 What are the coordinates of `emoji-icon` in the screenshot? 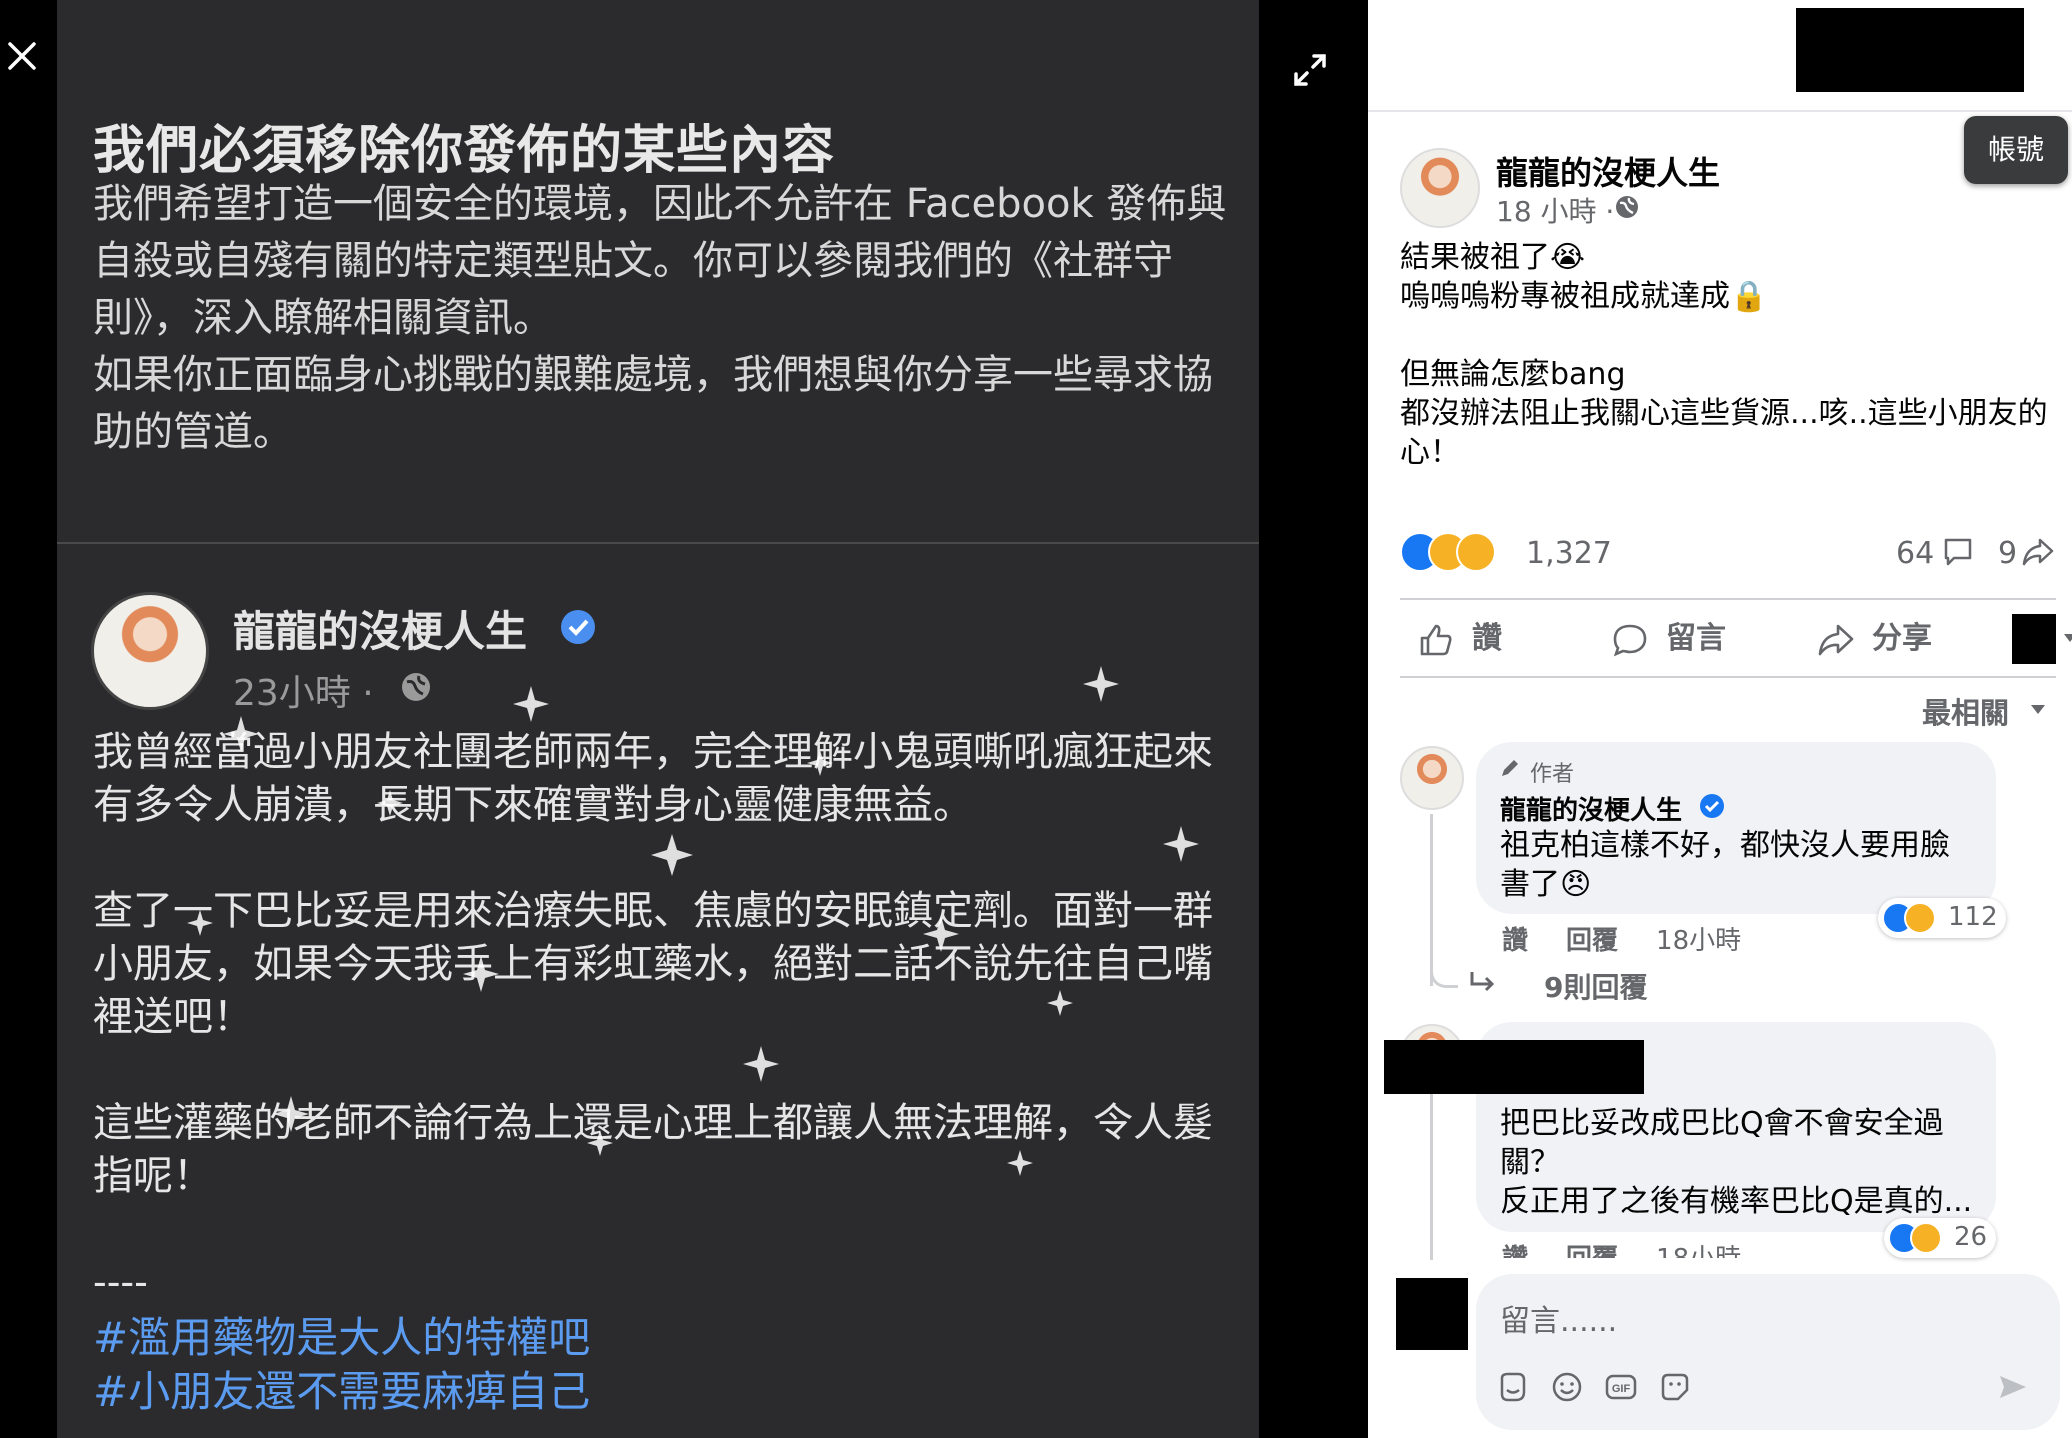 It's located at (1567, 1387).